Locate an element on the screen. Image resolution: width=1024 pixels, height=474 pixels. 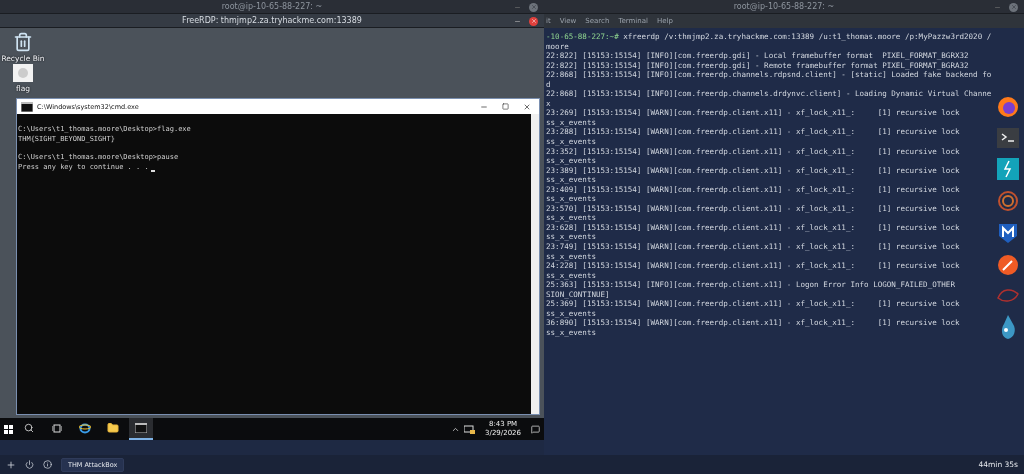
browser-e-icon is located at coordinates (85, 428).